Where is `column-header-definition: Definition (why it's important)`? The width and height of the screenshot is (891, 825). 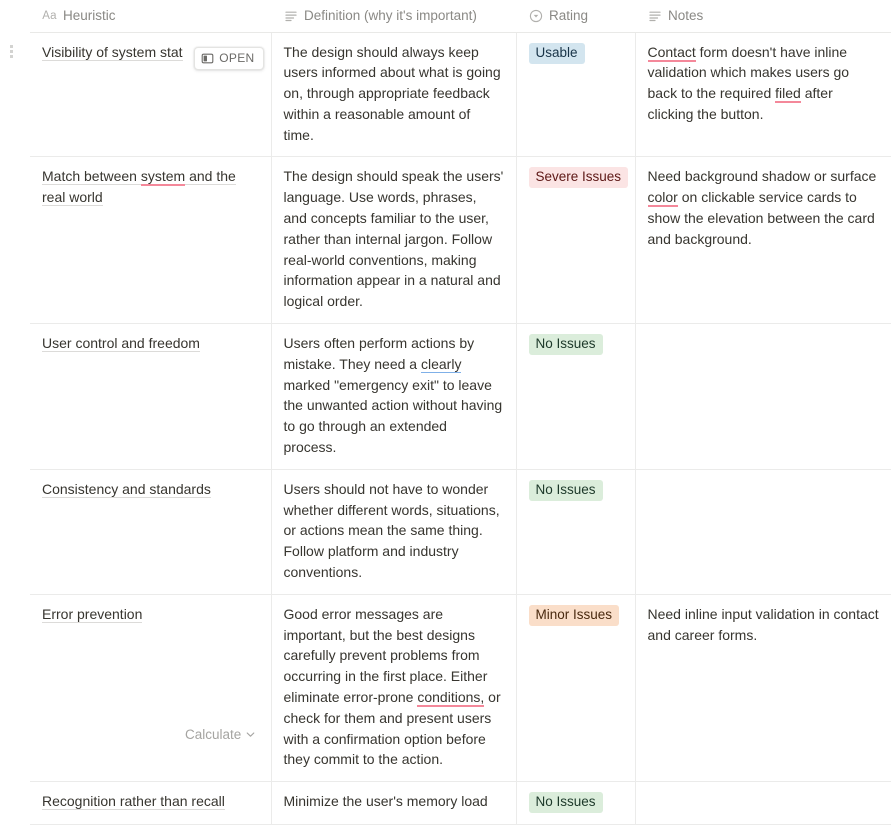
column-header-definition: Definition (why it's important) is located at coordinates (393, 16).